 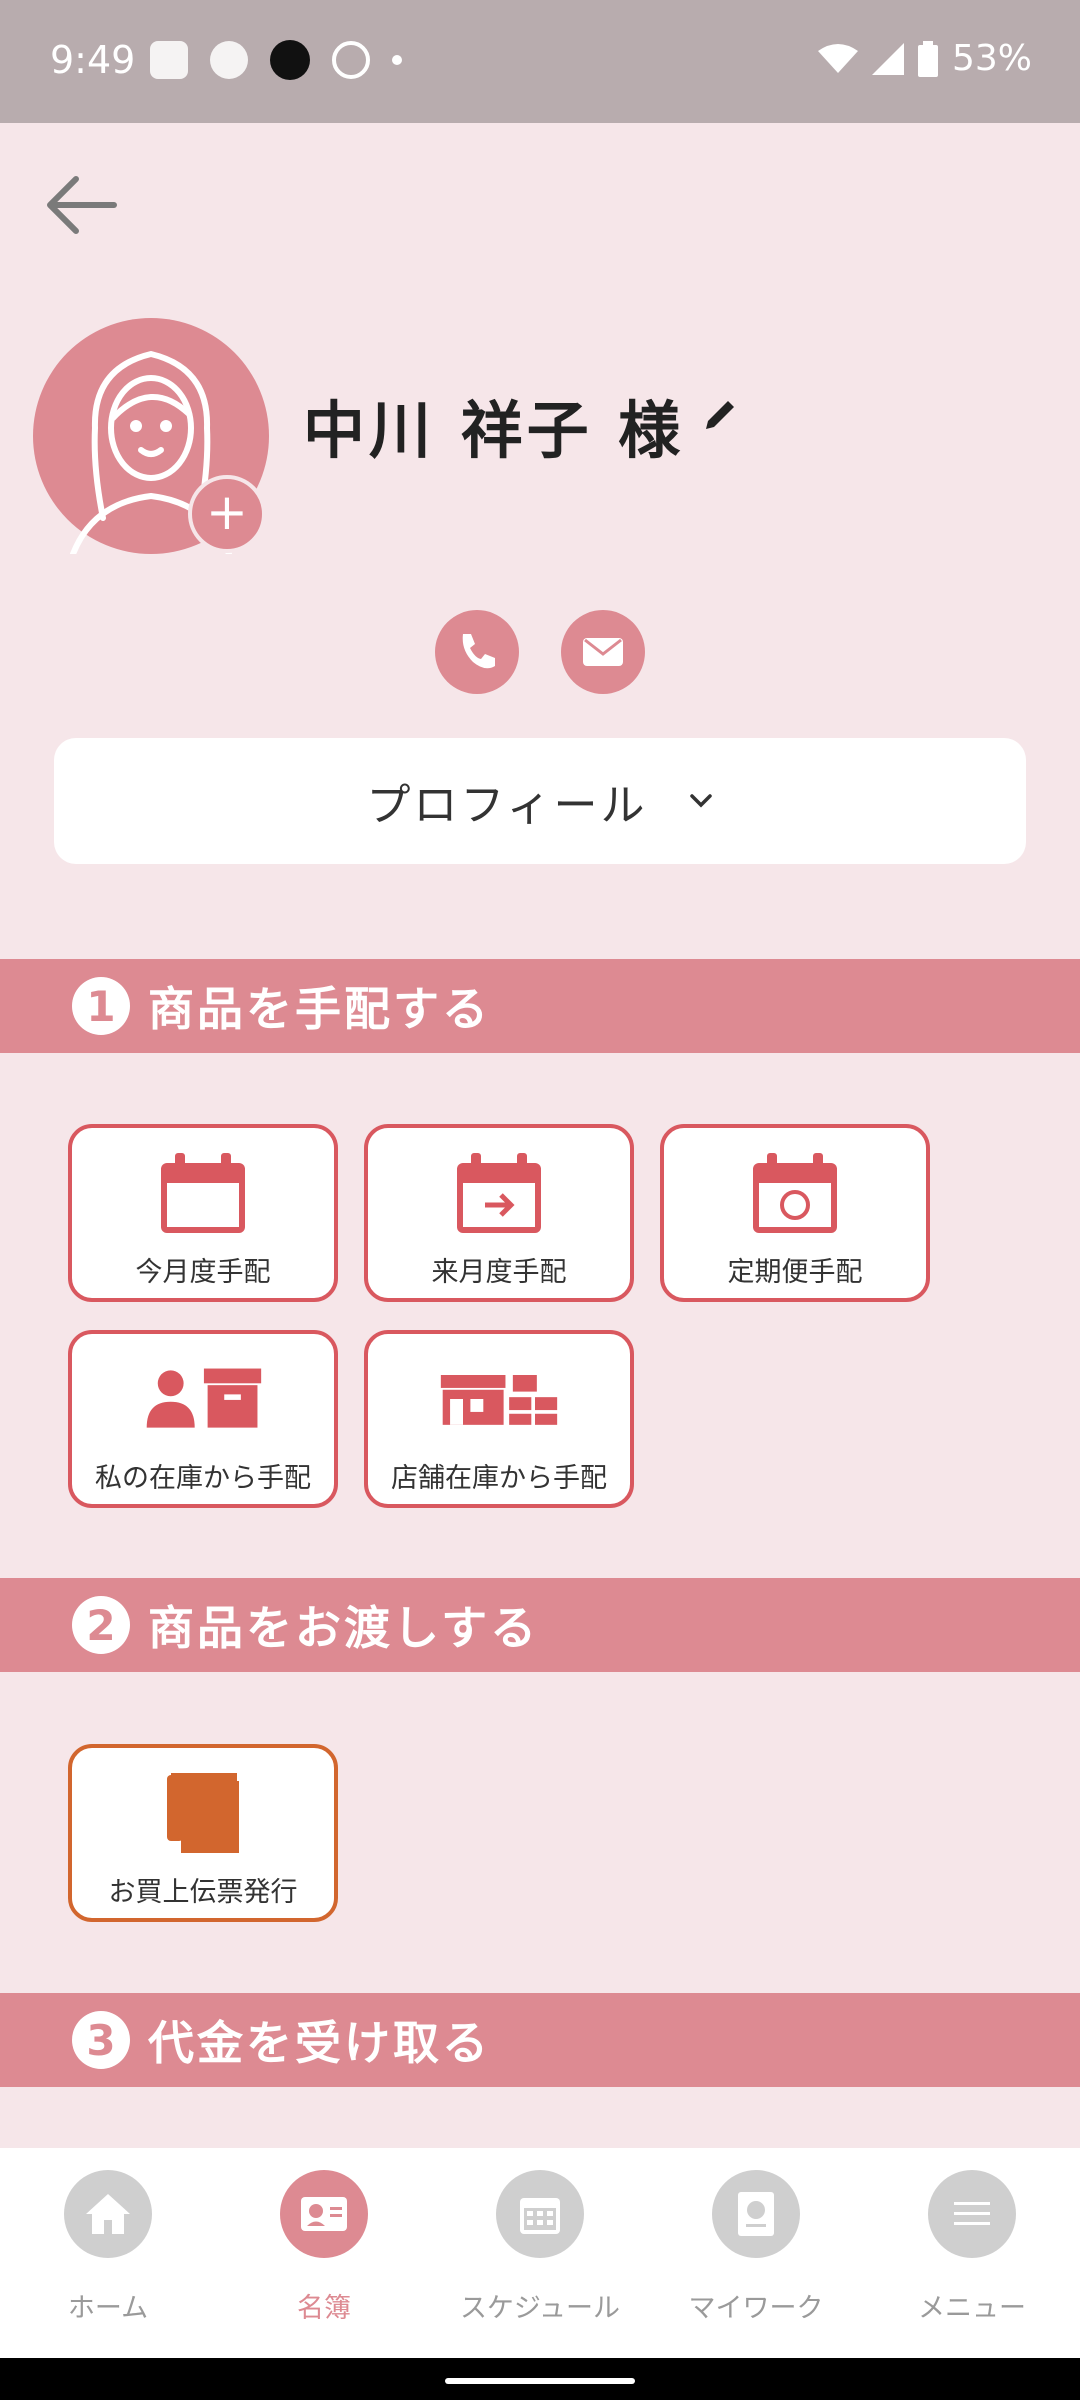 I want to click on phone-button, so click(x=477, y=652).